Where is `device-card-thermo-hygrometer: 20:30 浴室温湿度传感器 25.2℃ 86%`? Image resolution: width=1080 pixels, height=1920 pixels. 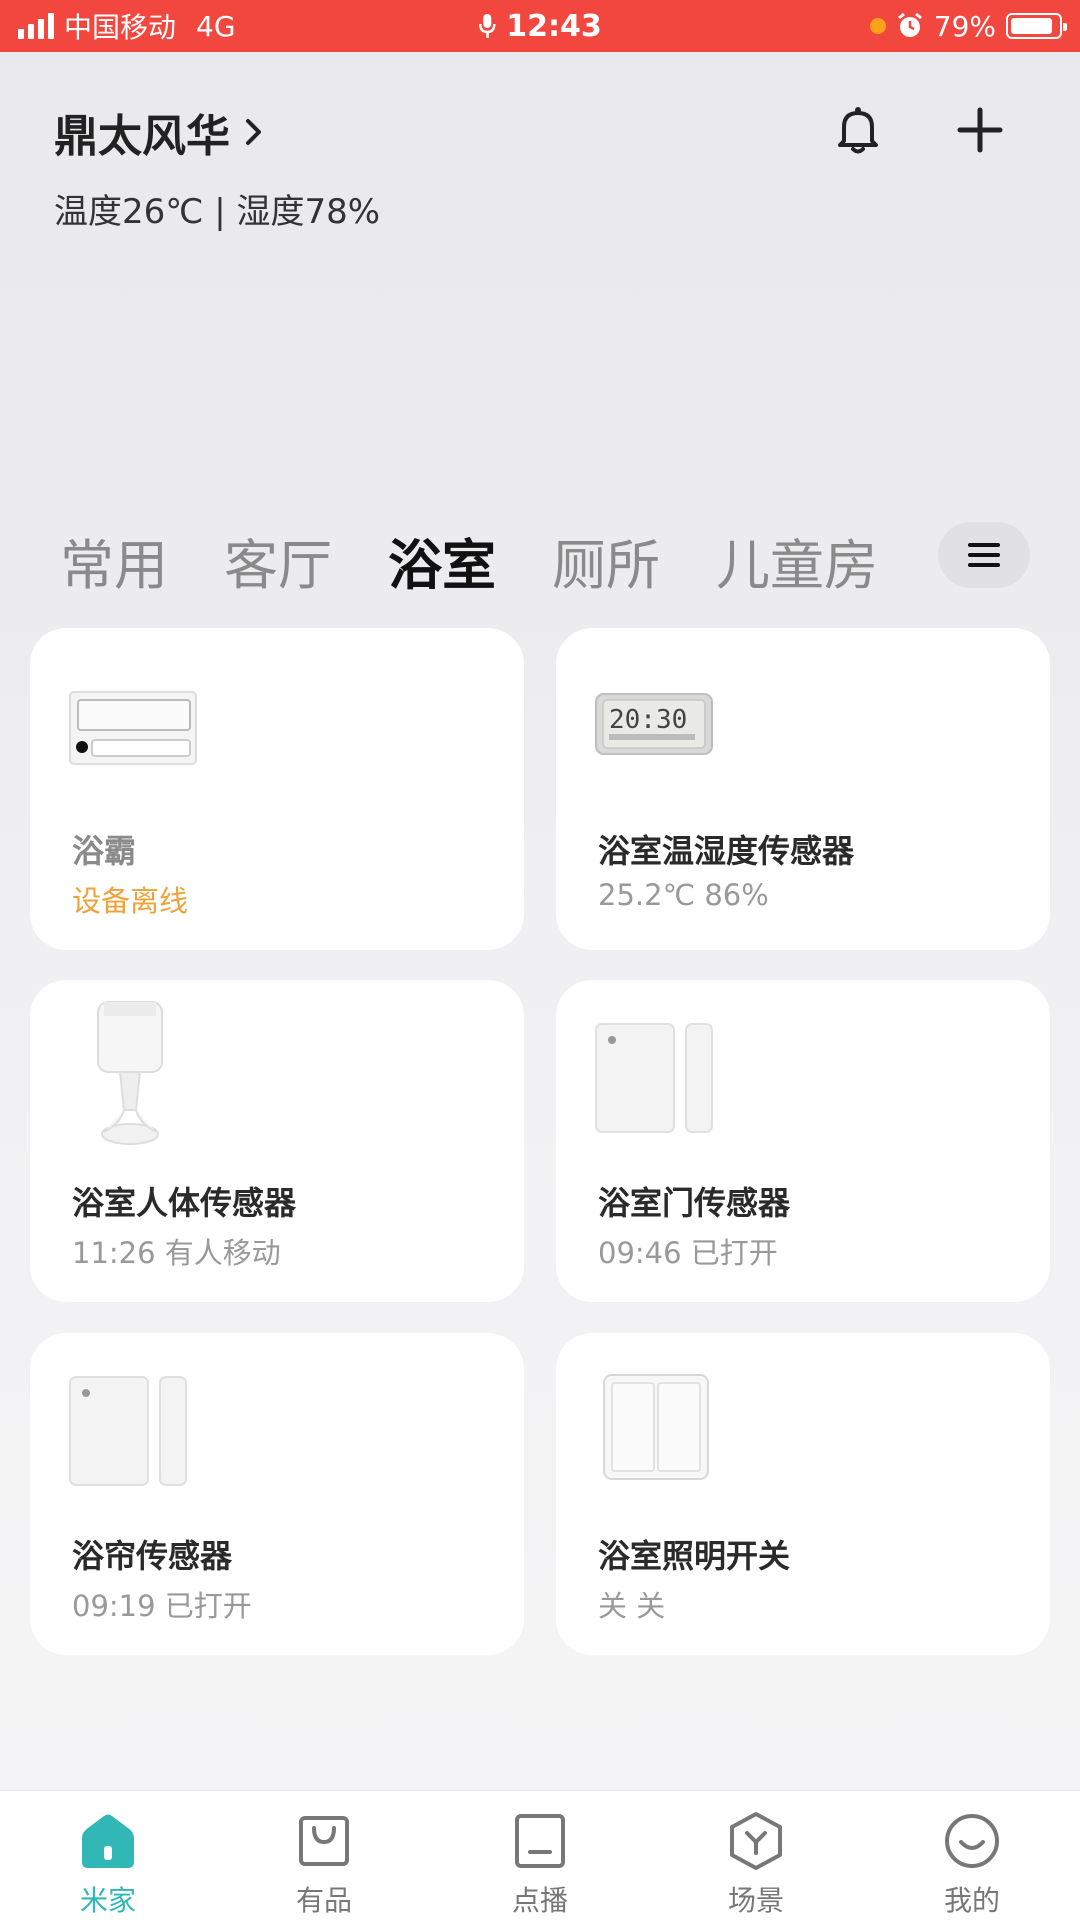 device-card-thermo-hygrometer: 20:30 浴室温湿度传感器 25.2℃ 86% is located at coordinates (803, 789).